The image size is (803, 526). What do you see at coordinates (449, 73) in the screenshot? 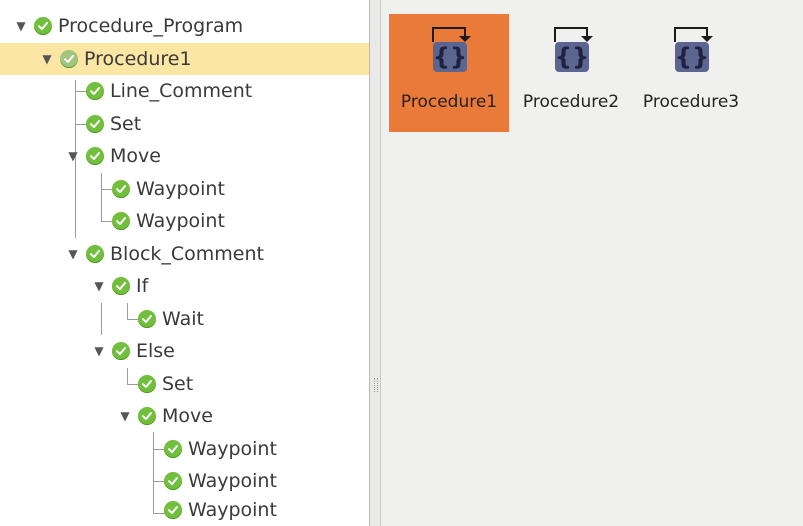
I see `procedure-tile-1: {} Procedure1` at bounding box center [449, 73].